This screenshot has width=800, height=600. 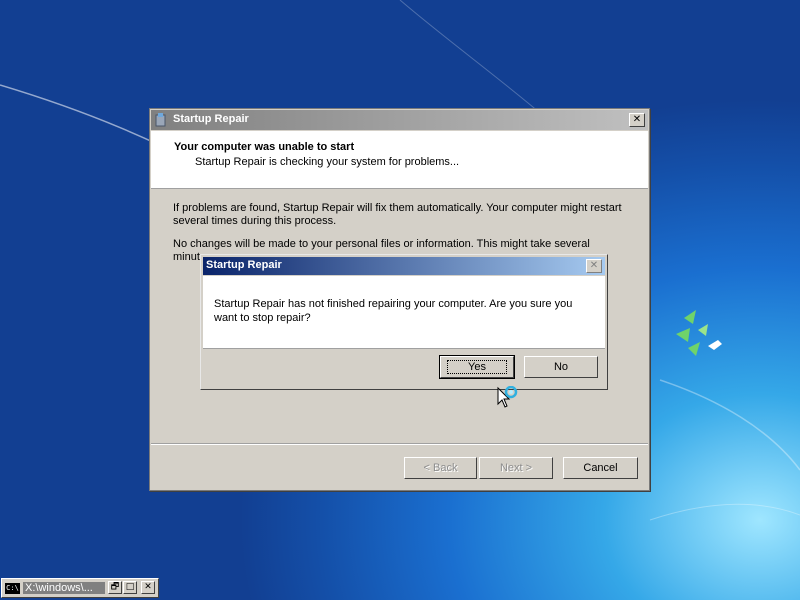 I want to click on no-button: No, so click(x=561, y=367).